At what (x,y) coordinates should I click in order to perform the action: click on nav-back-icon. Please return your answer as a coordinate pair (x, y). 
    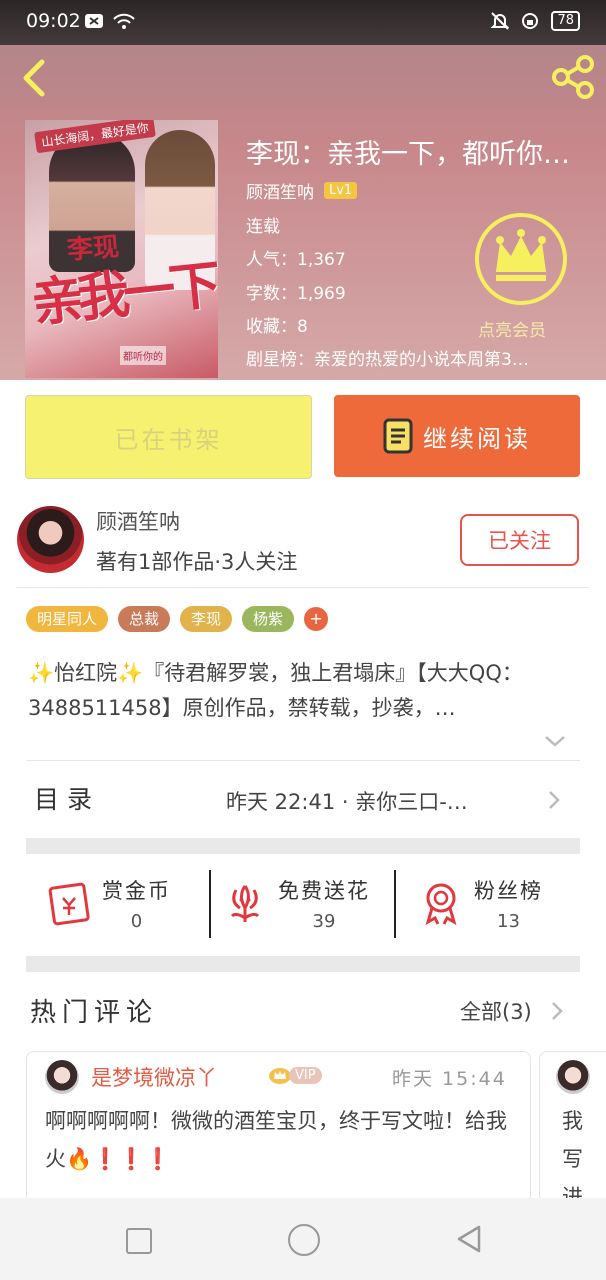
    Looking at the image, I should click on (469, 1239).